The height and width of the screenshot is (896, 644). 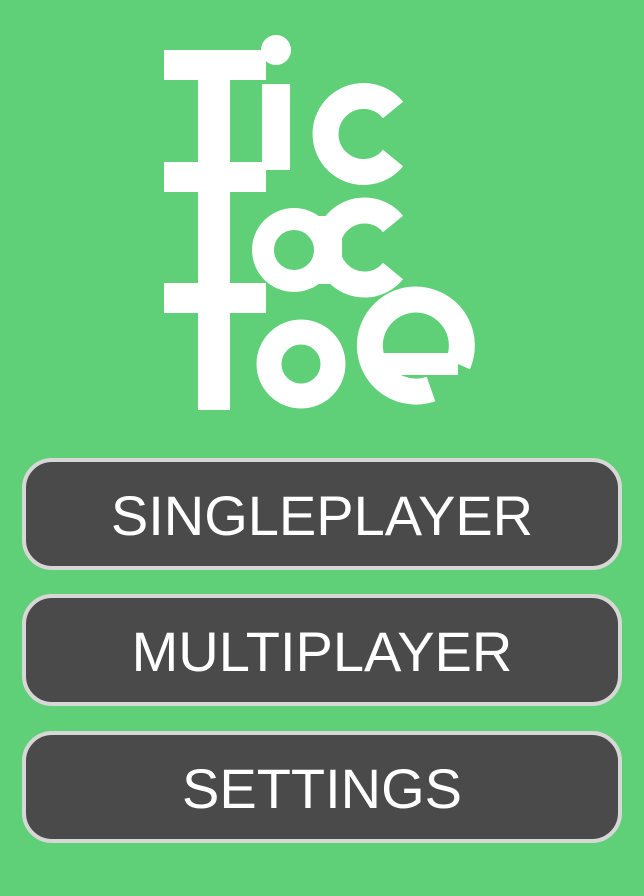 I want to click on singleplayer-button: SINGLEPLAYER, so click(x=322, y=514).